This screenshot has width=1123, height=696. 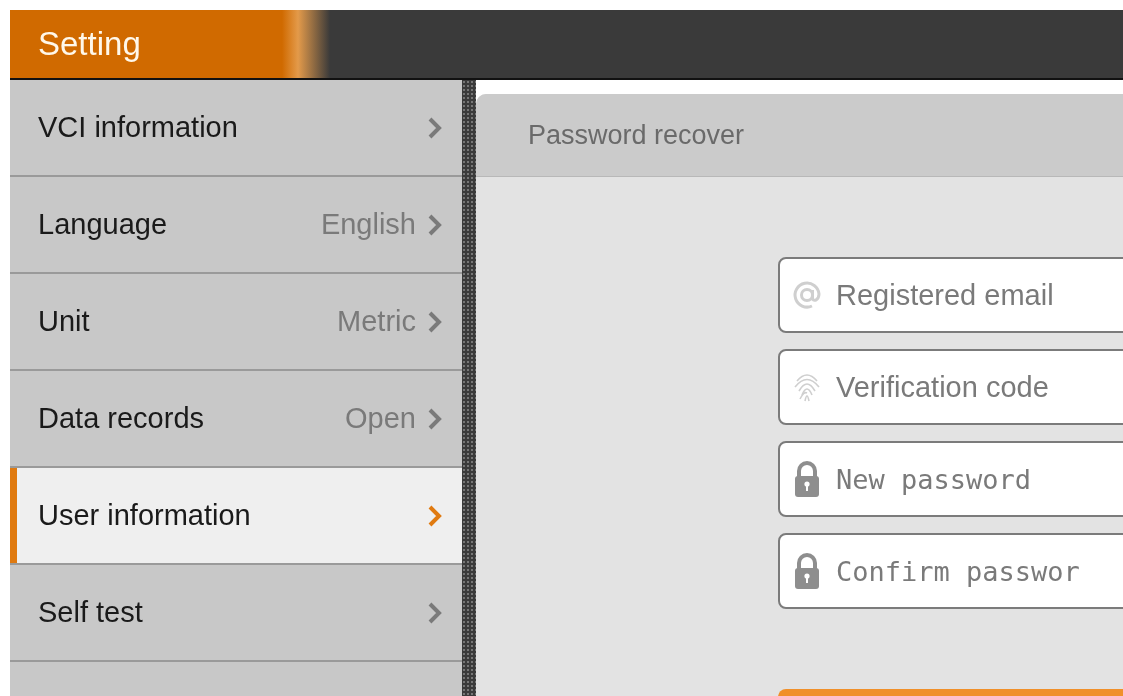 I want to click on at-sign-icon, so click(x=807, y=295).